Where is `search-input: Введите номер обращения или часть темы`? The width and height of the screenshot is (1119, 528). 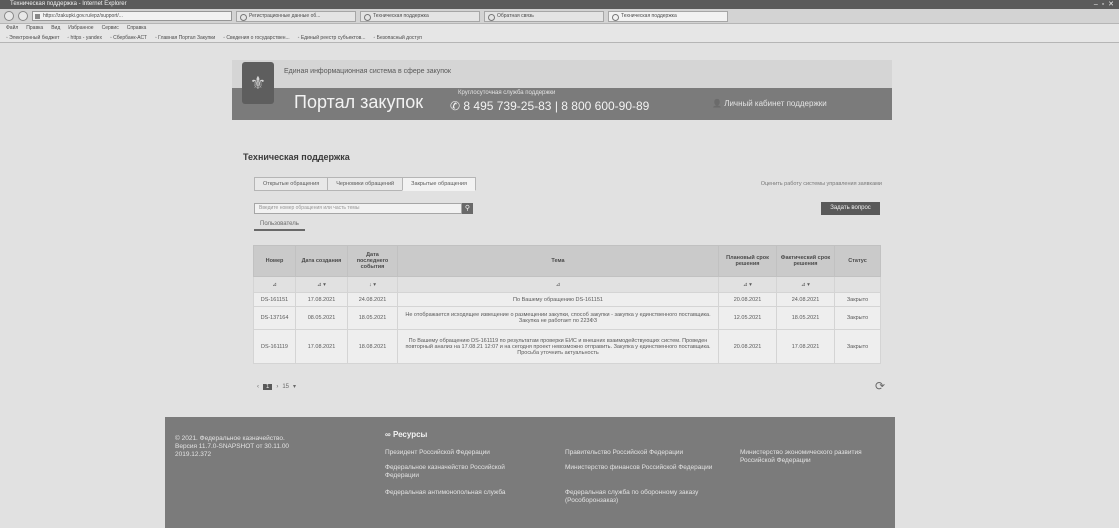 search-input: Введите номер обращения или часть темы is located at coordinates (358, 208).